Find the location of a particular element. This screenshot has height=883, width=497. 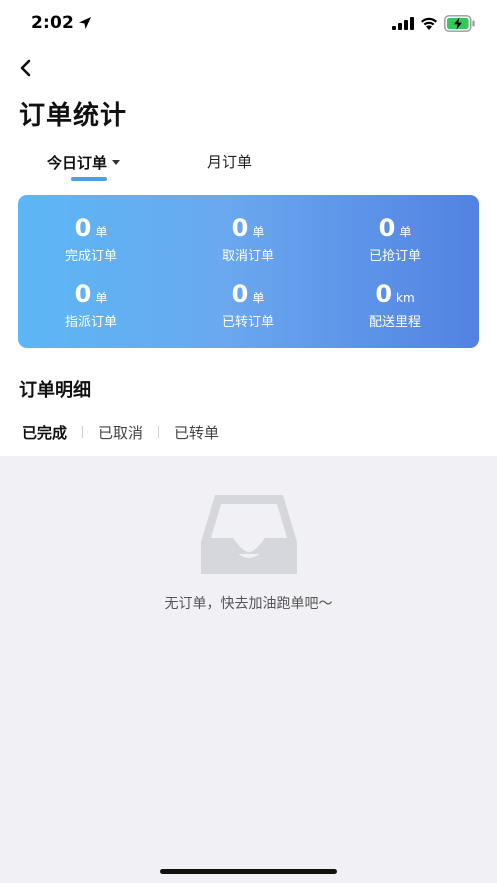

wifi-icon is located at coordinates (429, 23).